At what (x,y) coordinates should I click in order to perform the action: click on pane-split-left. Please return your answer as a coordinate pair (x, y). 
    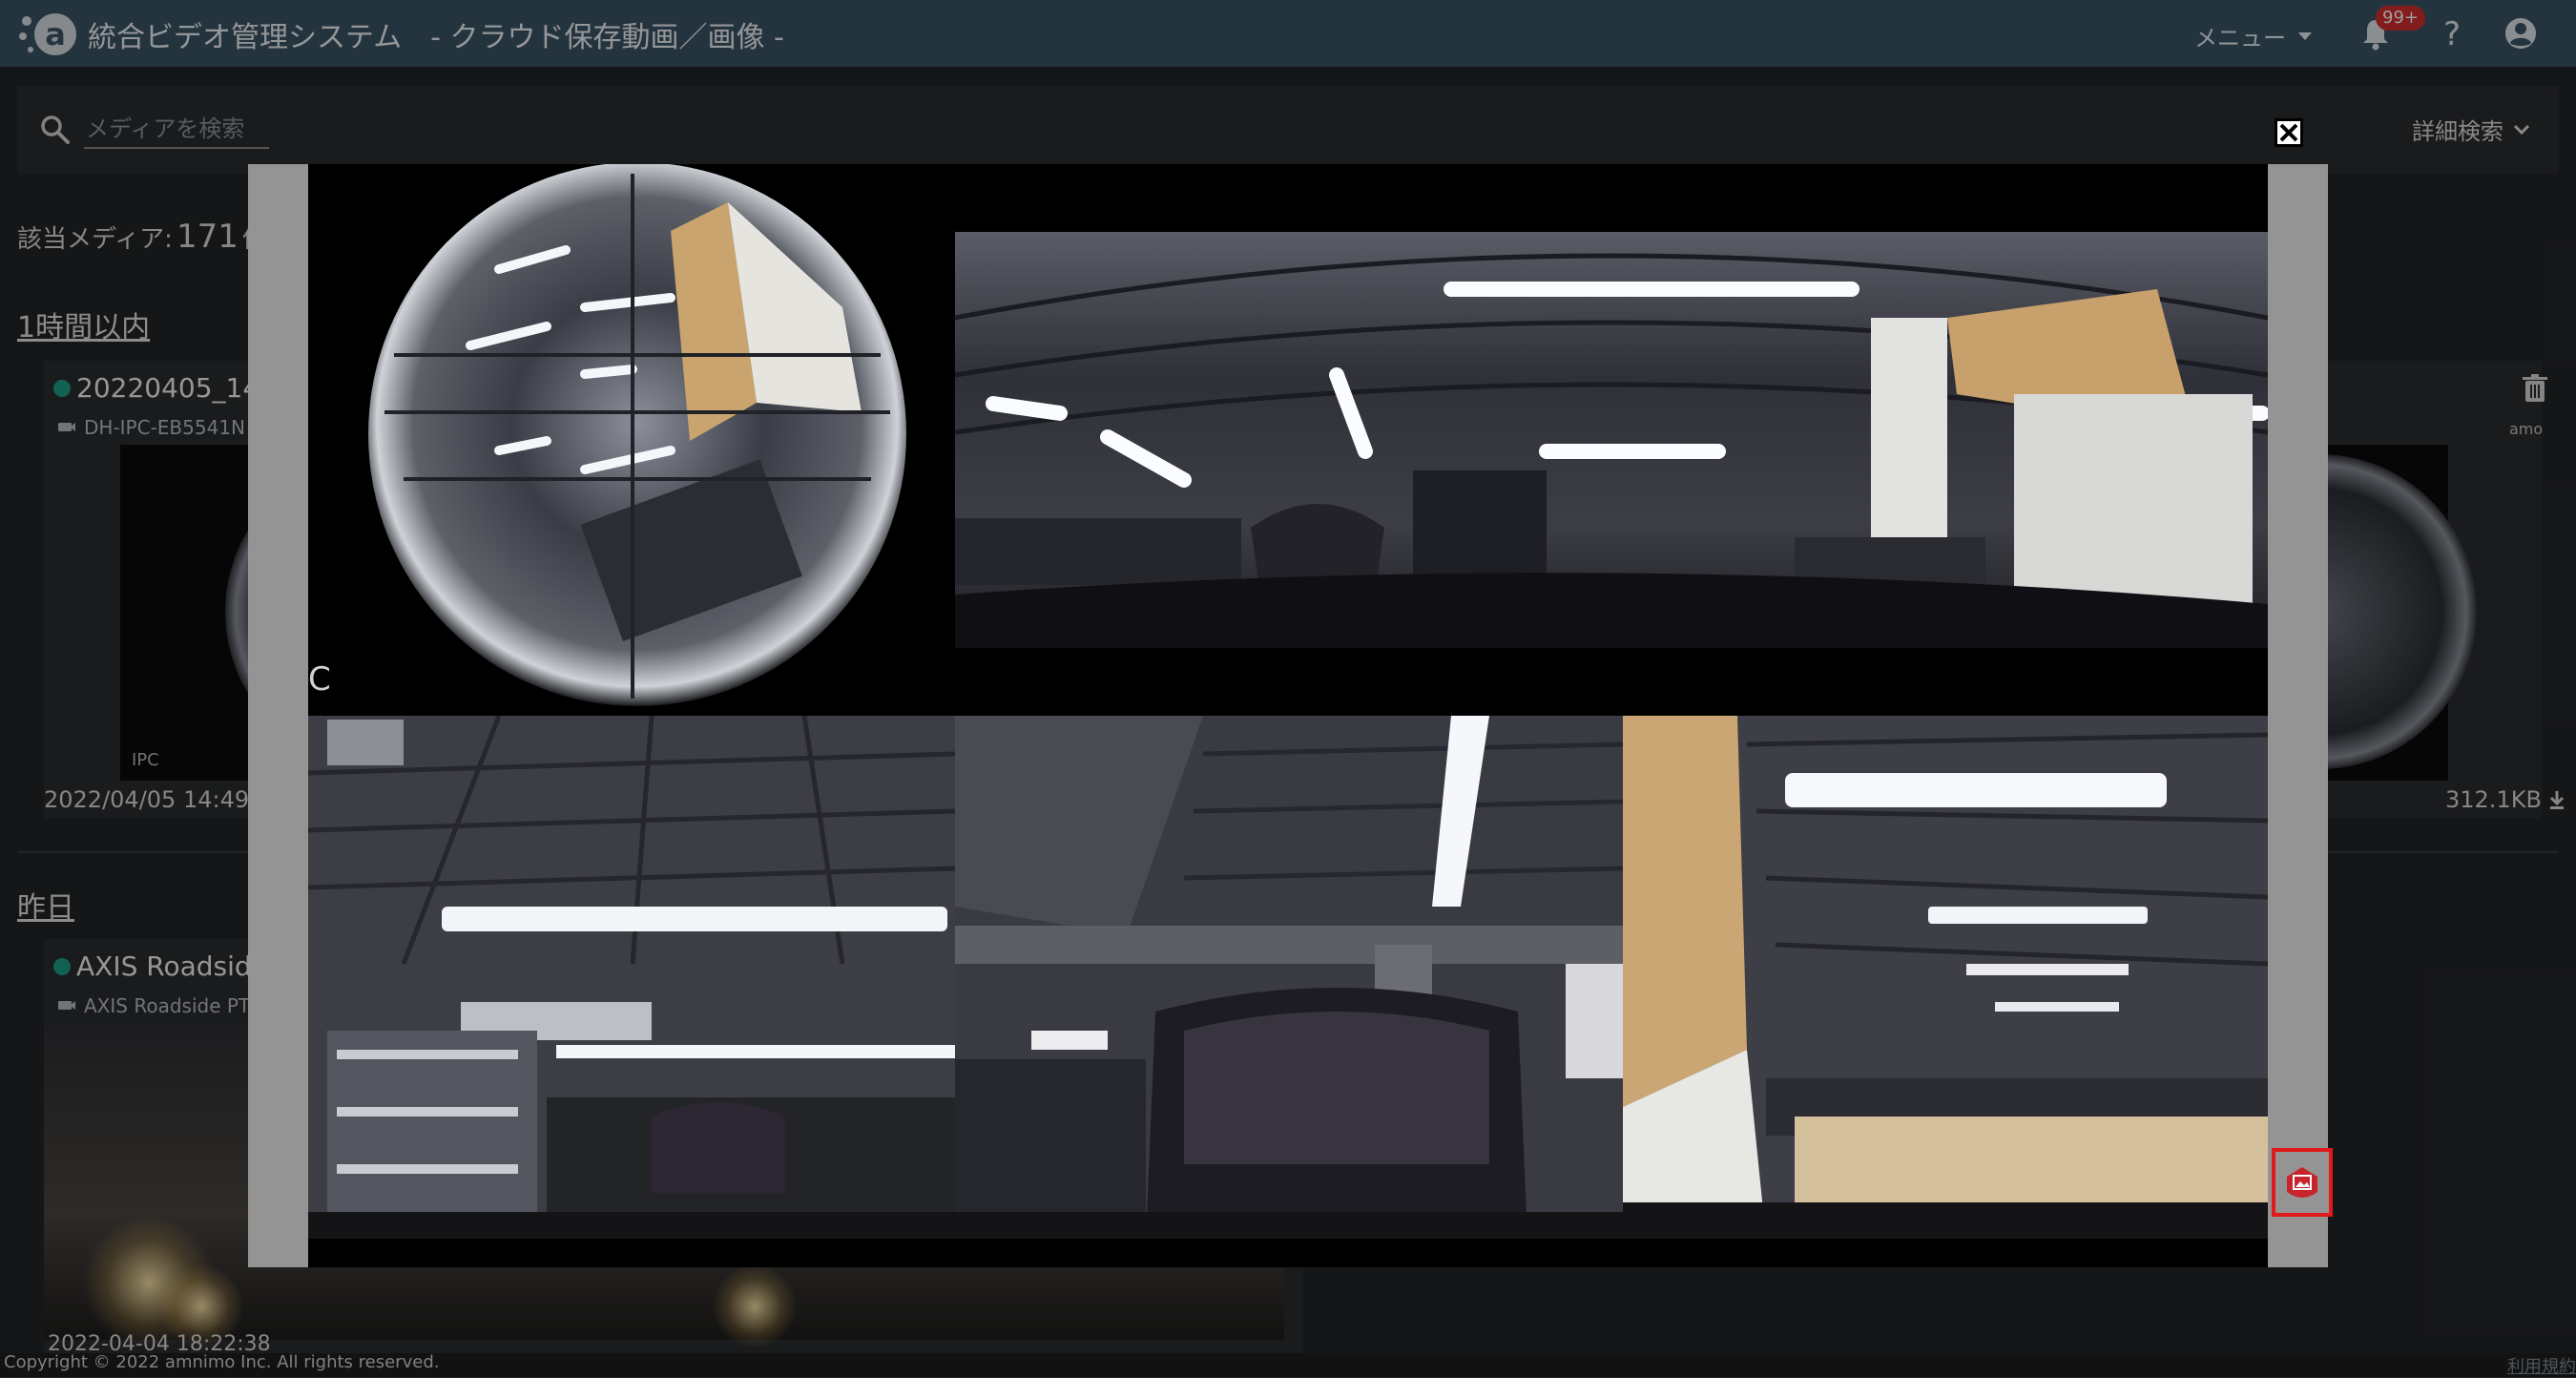
    Looking at the image, I should click on (631, 977).